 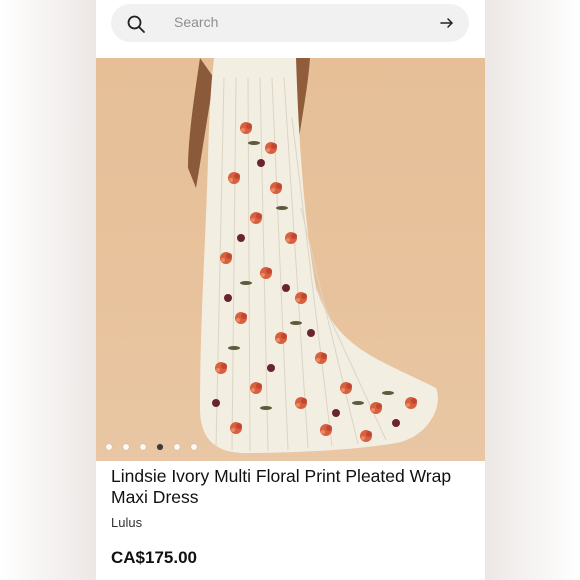 I want to click on product-price: CA$175.00, so click(x=154, y=557).